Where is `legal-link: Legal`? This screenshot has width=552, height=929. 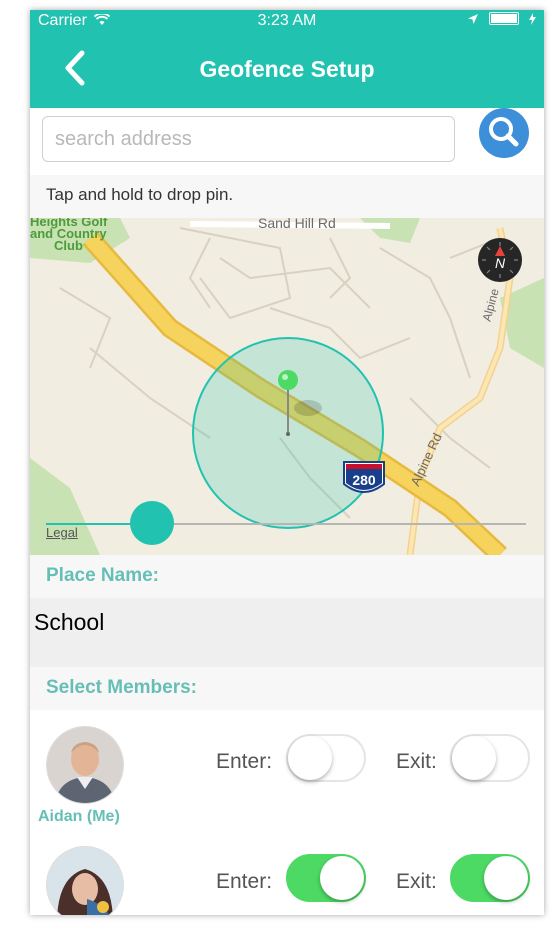 legal-link: Legal is located at coordinates (62, 532).